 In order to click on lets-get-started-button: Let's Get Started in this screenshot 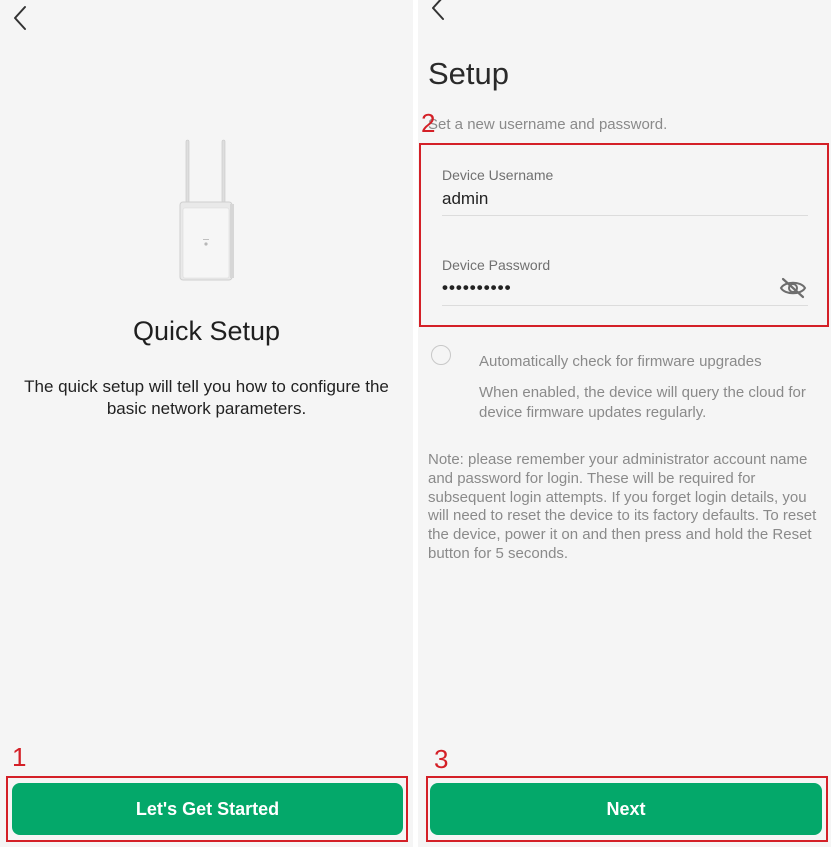, I will do `click(207, 809)`.